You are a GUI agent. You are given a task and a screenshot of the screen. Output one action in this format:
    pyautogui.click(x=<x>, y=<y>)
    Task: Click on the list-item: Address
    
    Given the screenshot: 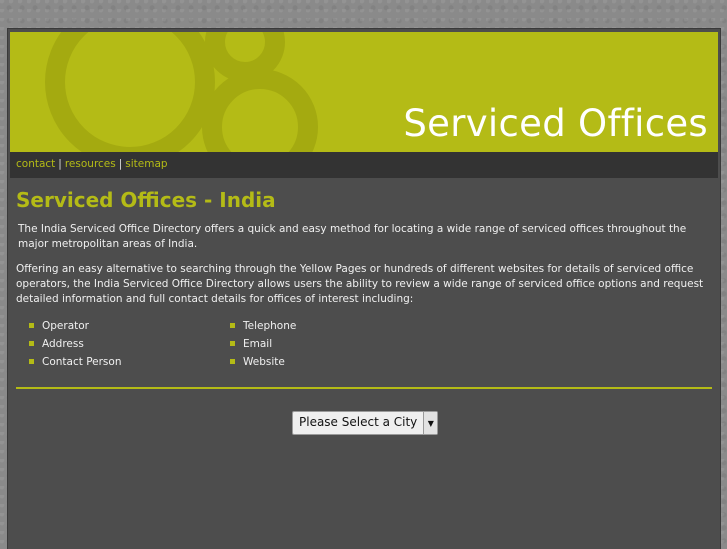 What is the action you would take?
    pyautogui.click(x=75, y=344)
    